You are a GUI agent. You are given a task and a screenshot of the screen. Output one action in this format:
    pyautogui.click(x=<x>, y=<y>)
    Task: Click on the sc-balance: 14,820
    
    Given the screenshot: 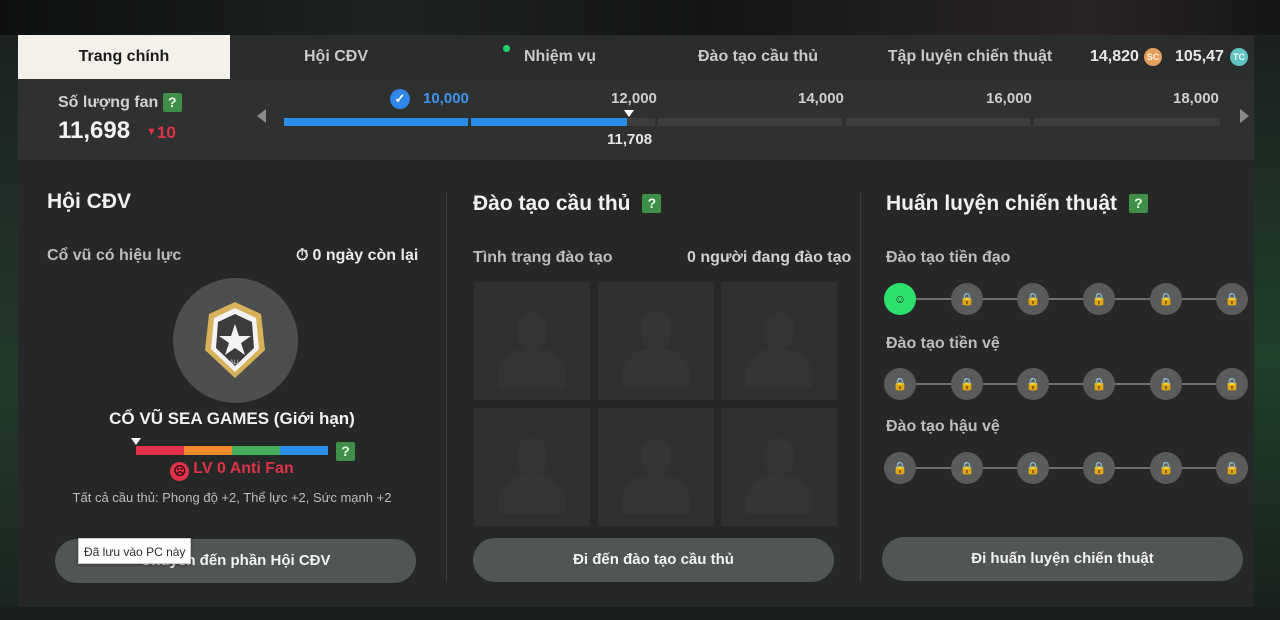 What is the action you would take?
    pyautogui.click(x=1114, y=56)
    